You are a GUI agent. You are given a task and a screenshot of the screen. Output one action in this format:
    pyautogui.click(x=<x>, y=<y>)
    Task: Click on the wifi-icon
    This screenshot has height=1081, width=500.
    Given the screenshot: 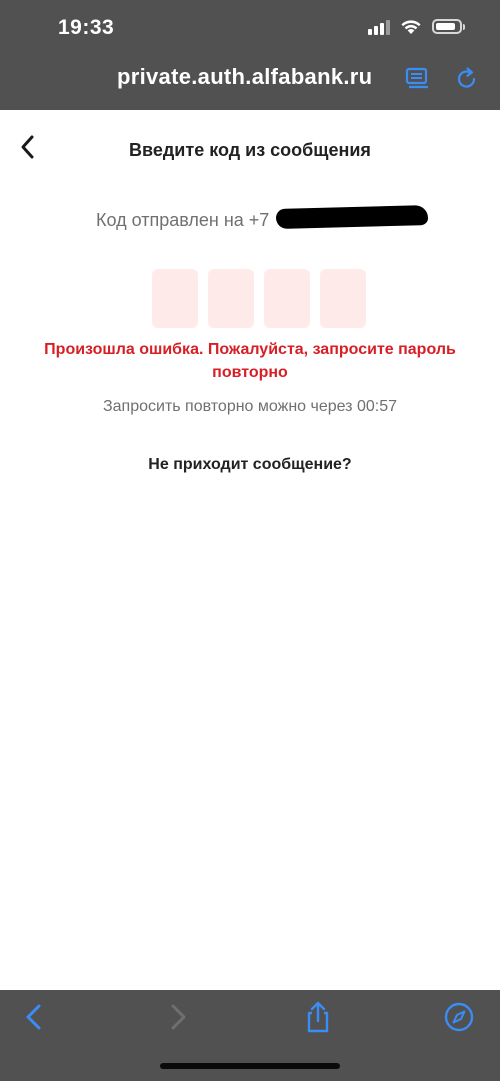 What is the action you would take?
    pyautogui.click(x=411, y=27)
    